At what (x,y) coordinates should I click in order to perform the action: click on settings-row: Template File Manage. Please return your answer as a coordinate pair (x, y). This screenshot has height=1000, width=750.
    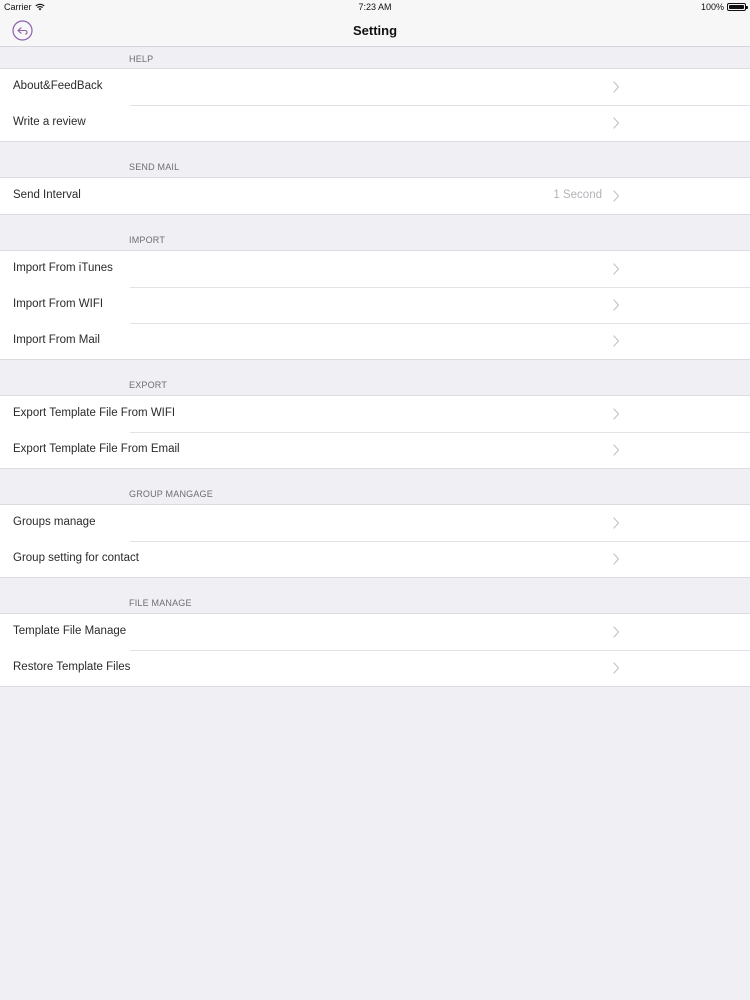
    Looking at the image, I should click on (375, 632).